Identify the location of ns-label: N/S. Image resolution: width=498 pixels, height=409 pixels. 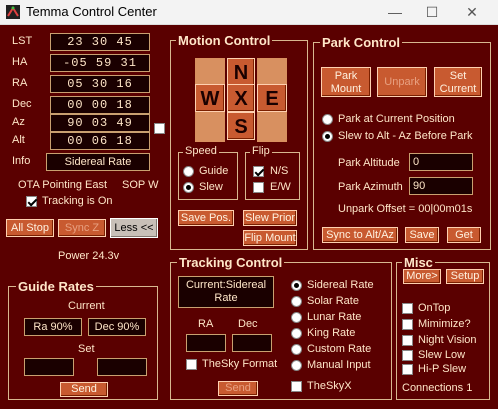
(279, 171).